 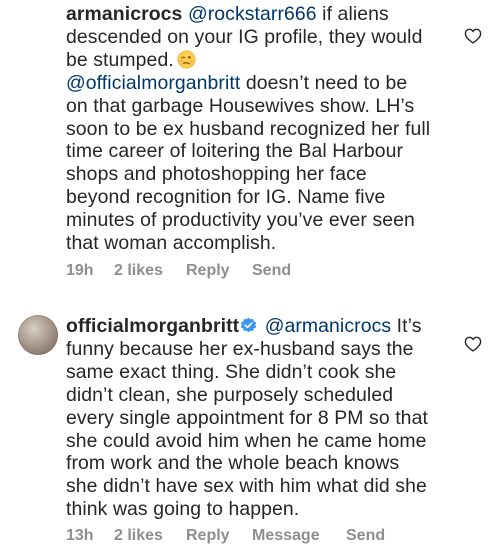 What do you see at coordinates (230, 394) in the screenshot?
I see `comment-body-text: didn’t clean, she purposely scheduled` at bounding box center [230, 394].